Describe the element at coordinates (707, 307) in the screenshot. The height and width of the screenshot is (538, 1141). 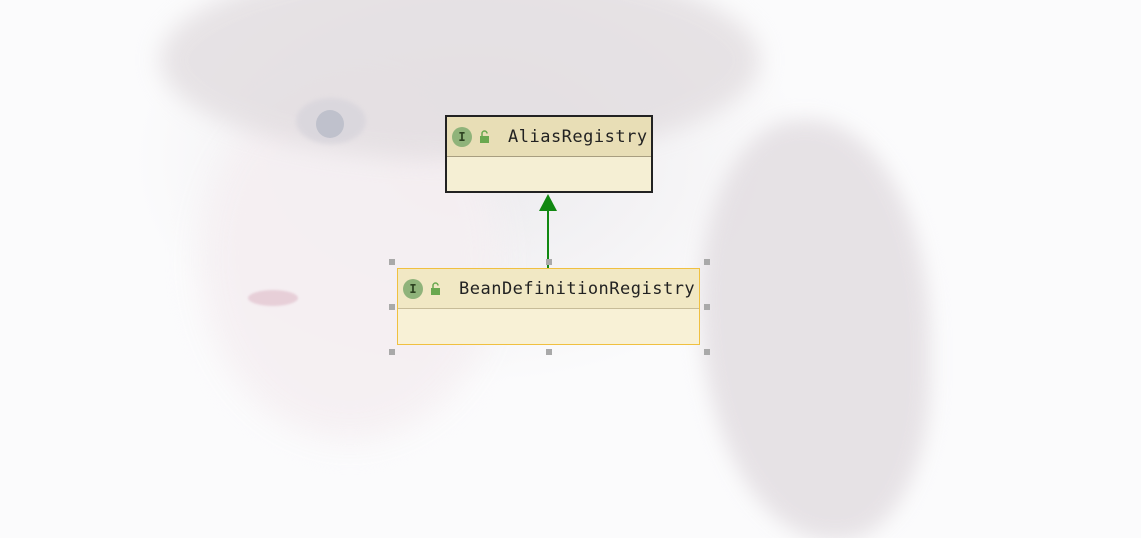
I see `resize-handle-right` at that location.